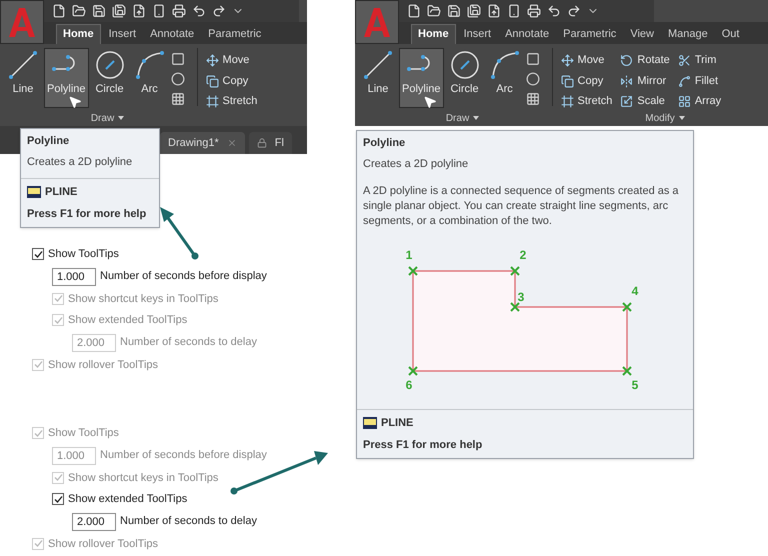  I want to click on seconds-input: 1.000, so click(74, 277).